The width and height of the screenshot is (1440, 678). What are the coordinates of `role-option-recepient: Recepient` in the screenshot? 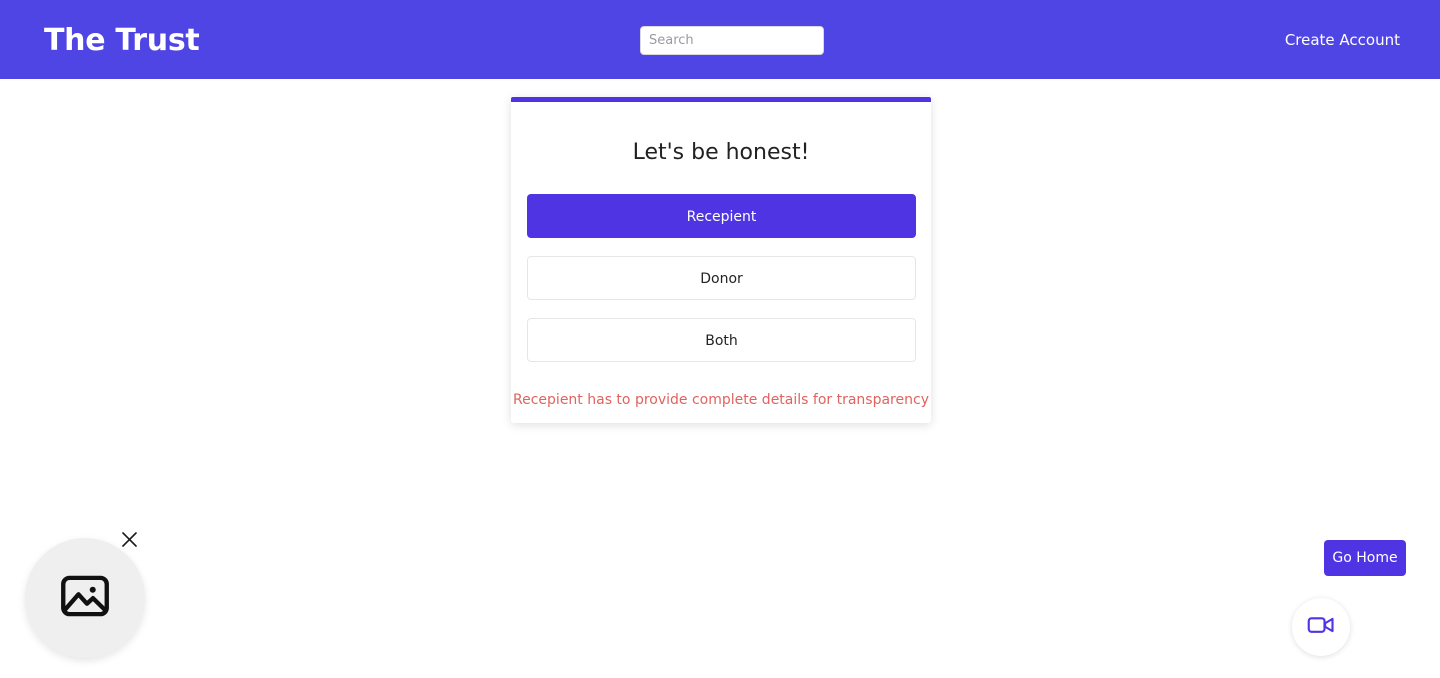 It's located at (721, 216).